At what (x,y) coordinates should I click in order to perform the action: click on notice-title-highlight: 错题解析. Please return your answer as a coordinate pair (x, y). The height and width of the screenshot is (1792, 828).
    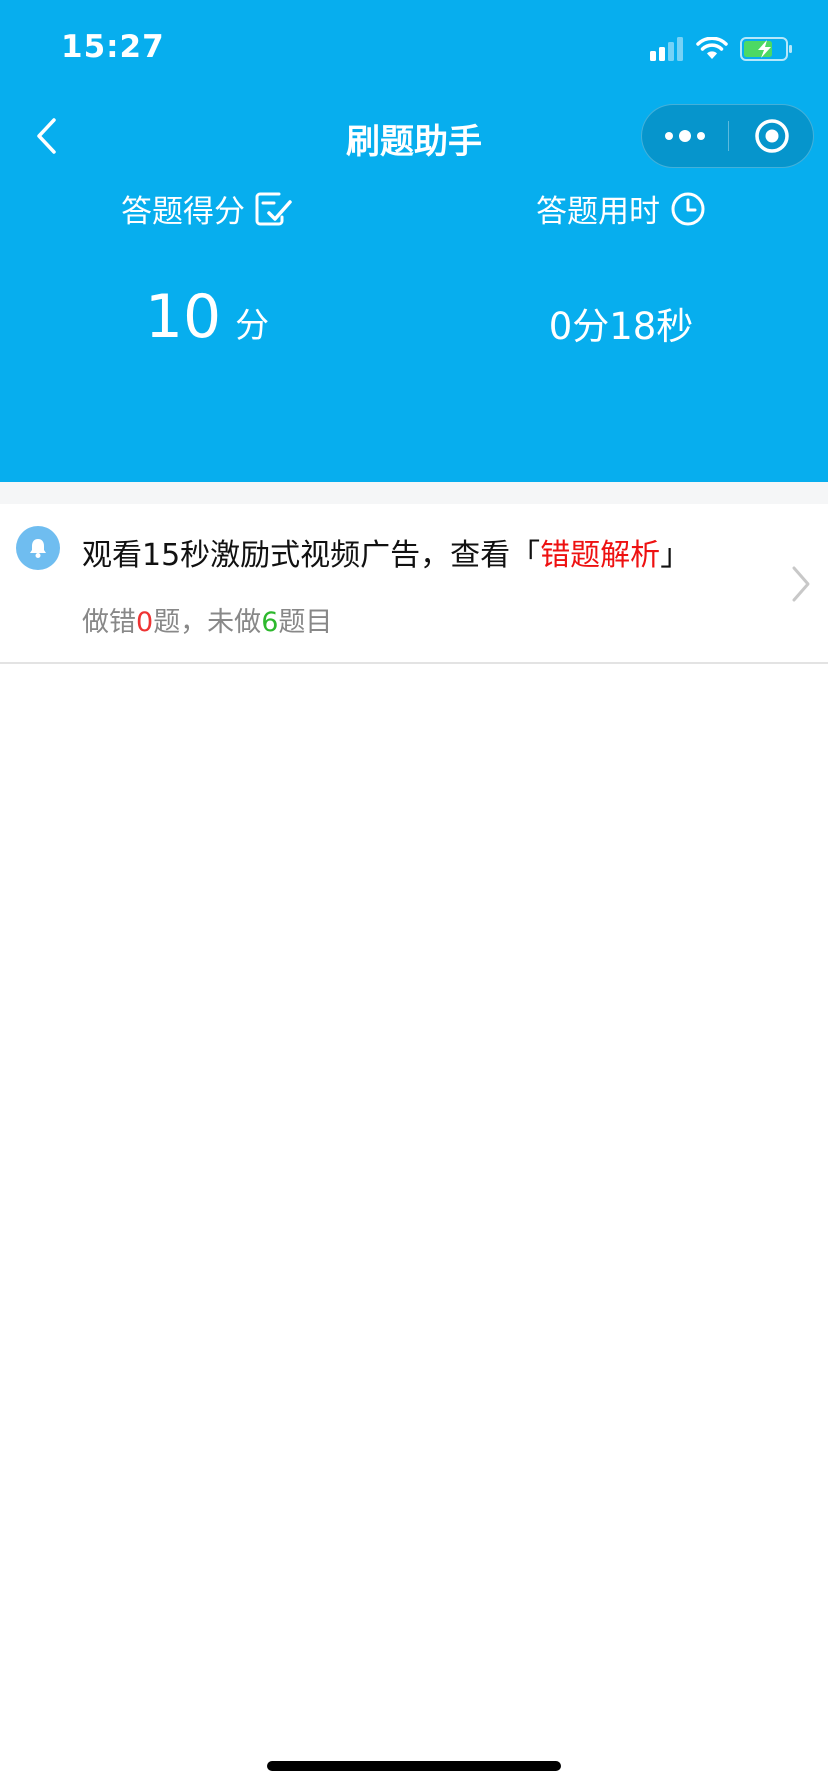
    Looking at the image, I should click on (600, 555).